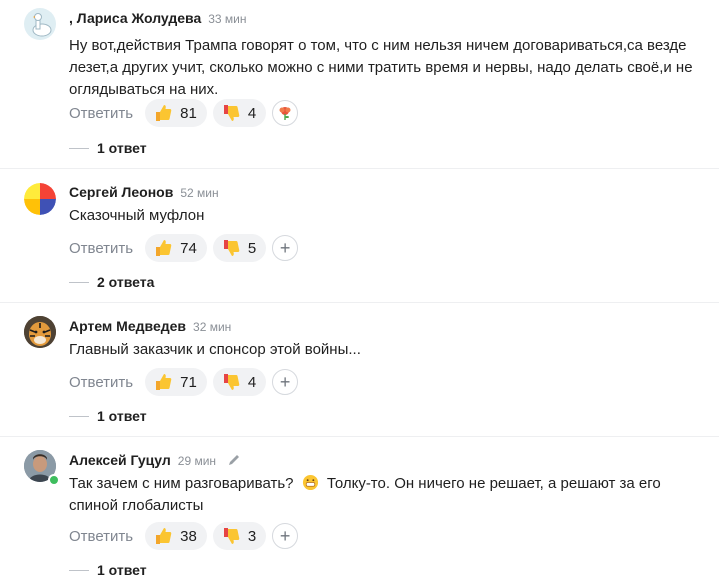 This screenshot has height=582, width=719. Describe the element at coordinates (135, 18) in the screenshot. I see `author-name: , Лариса Жолудева` at that location.